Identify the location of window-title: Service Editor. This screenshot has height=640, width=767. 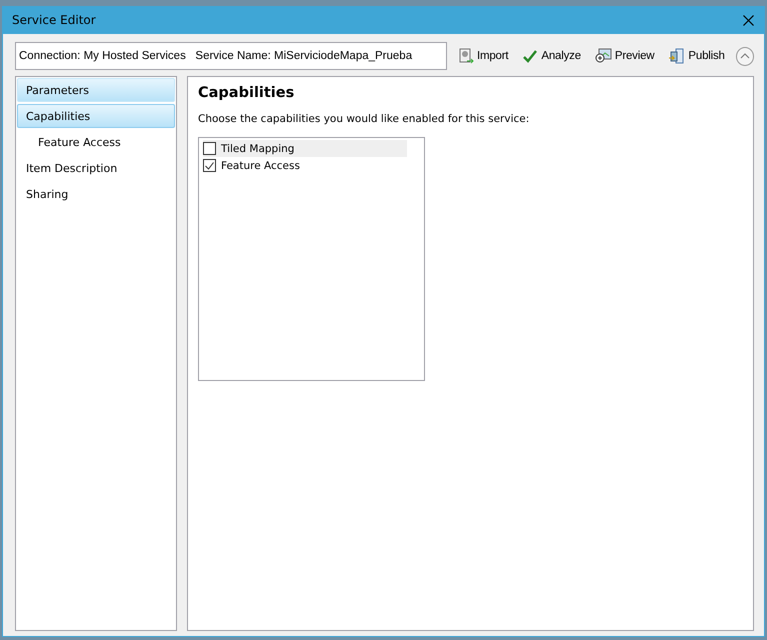
(54, 20).